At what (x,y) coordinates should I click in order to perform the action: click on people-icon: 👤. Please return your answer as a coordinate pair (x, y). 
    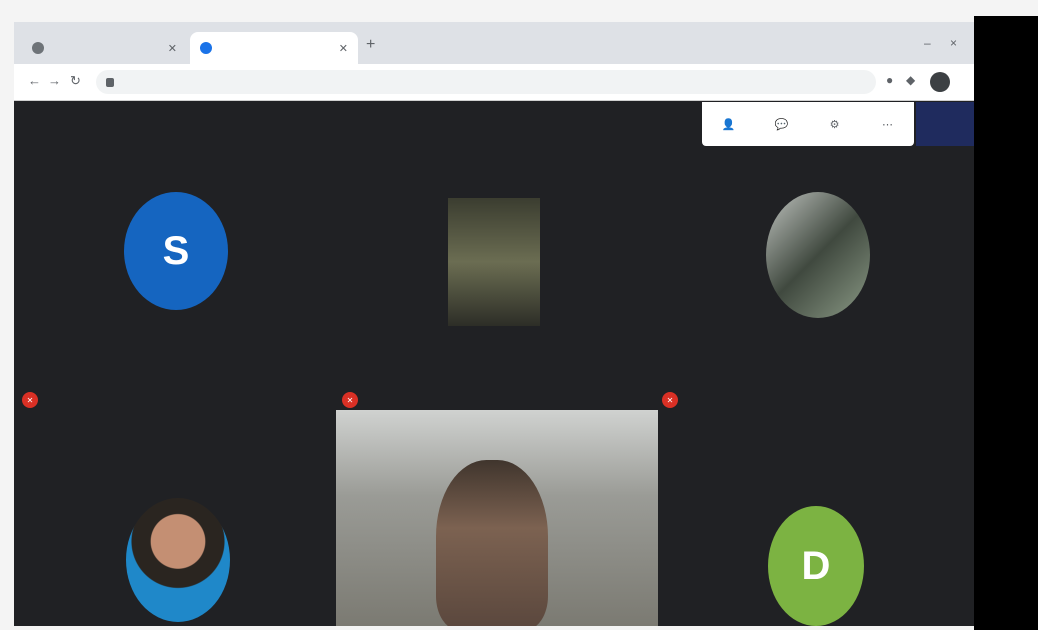
    Looking at the image, I should click on (729, 124).